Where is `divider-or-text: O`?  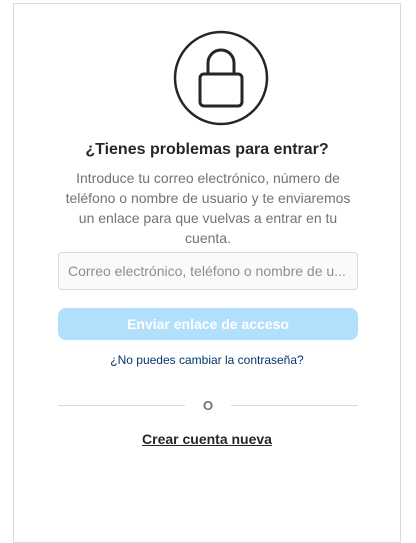 divider-or-text: O is located at coordinates (208, 405).